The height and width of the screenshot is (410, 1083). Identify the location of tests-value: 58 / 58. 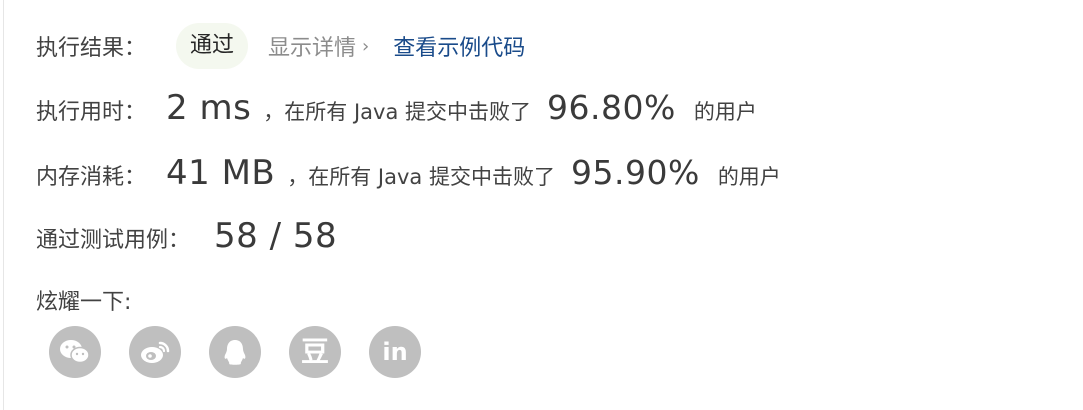
(276, 236).